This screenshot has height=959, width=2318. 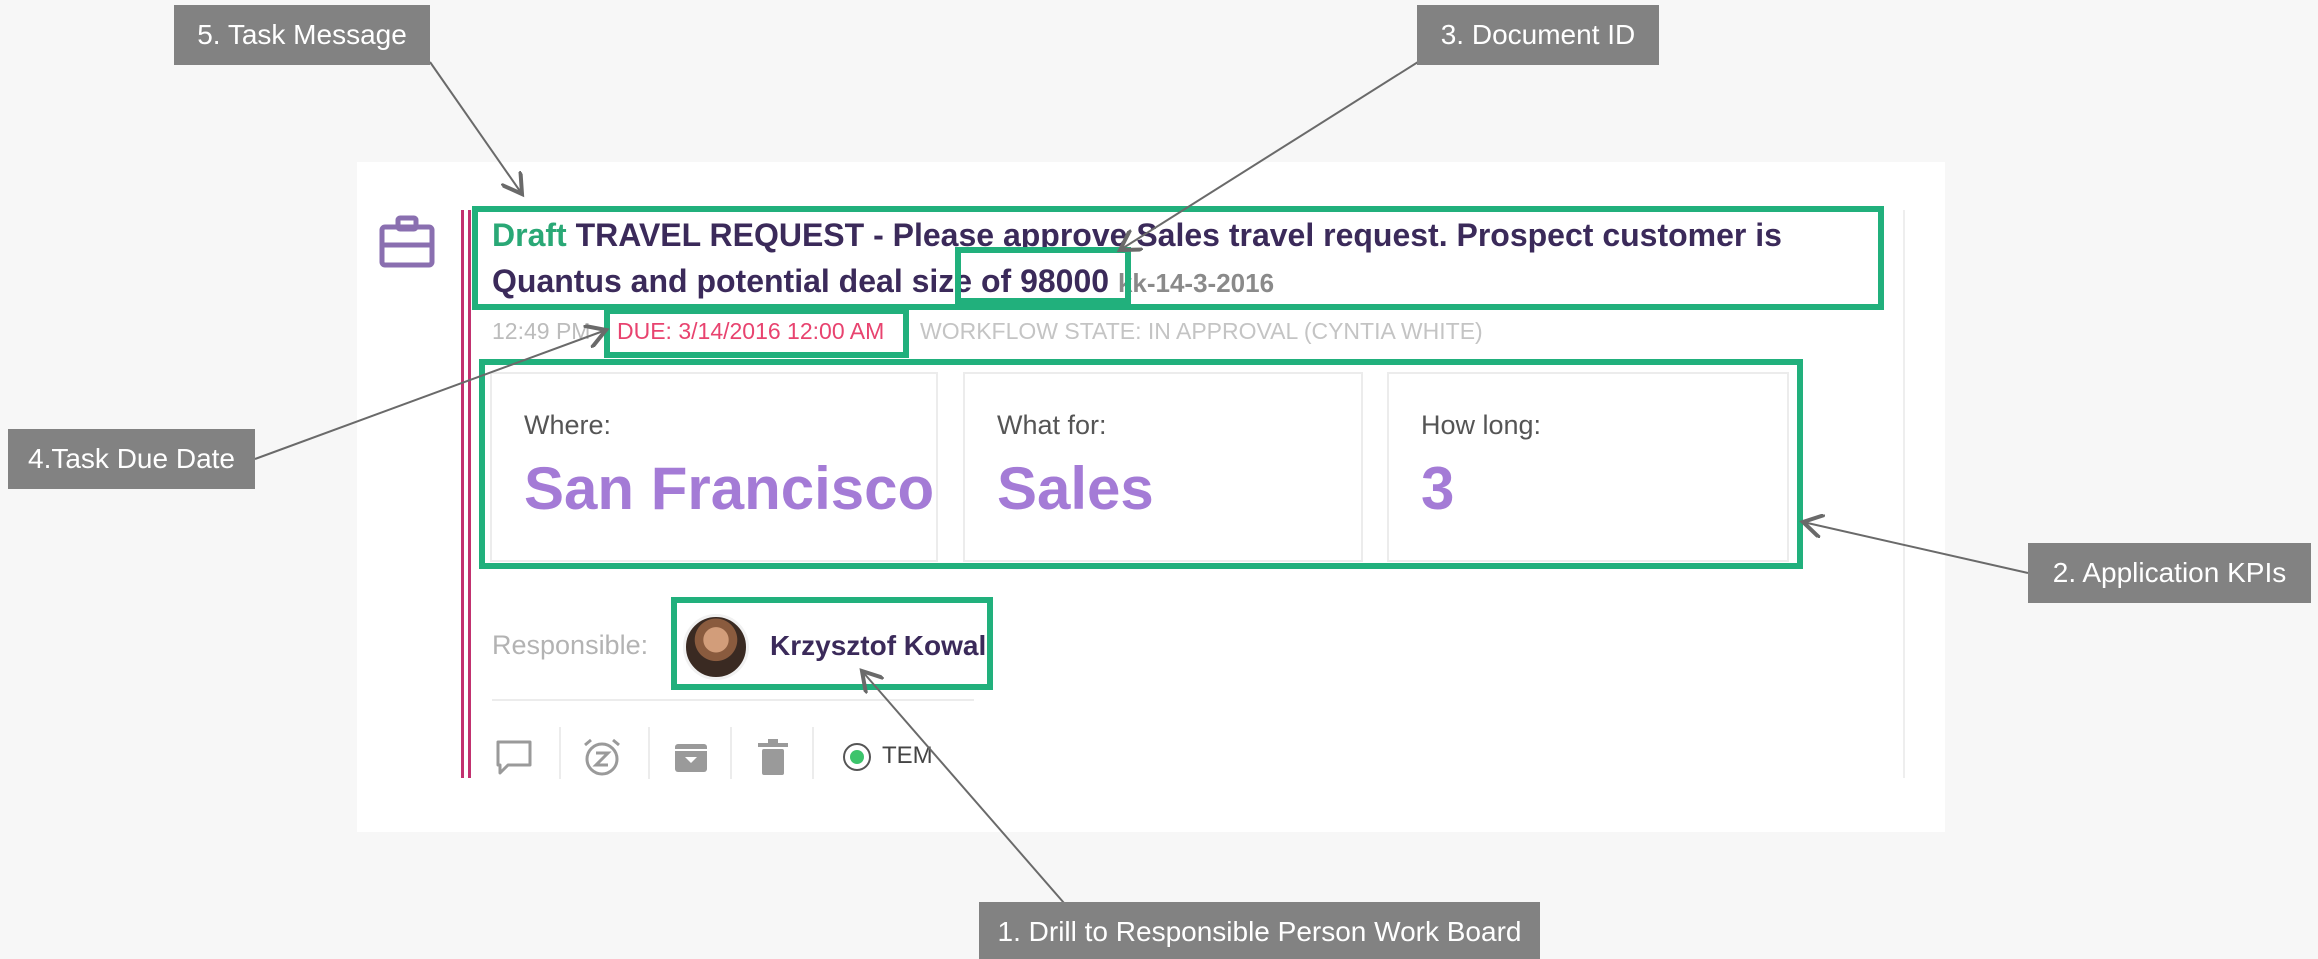 I want to click on callout-kpis: 2. Application KPIs, so click(x=2169, y=573).